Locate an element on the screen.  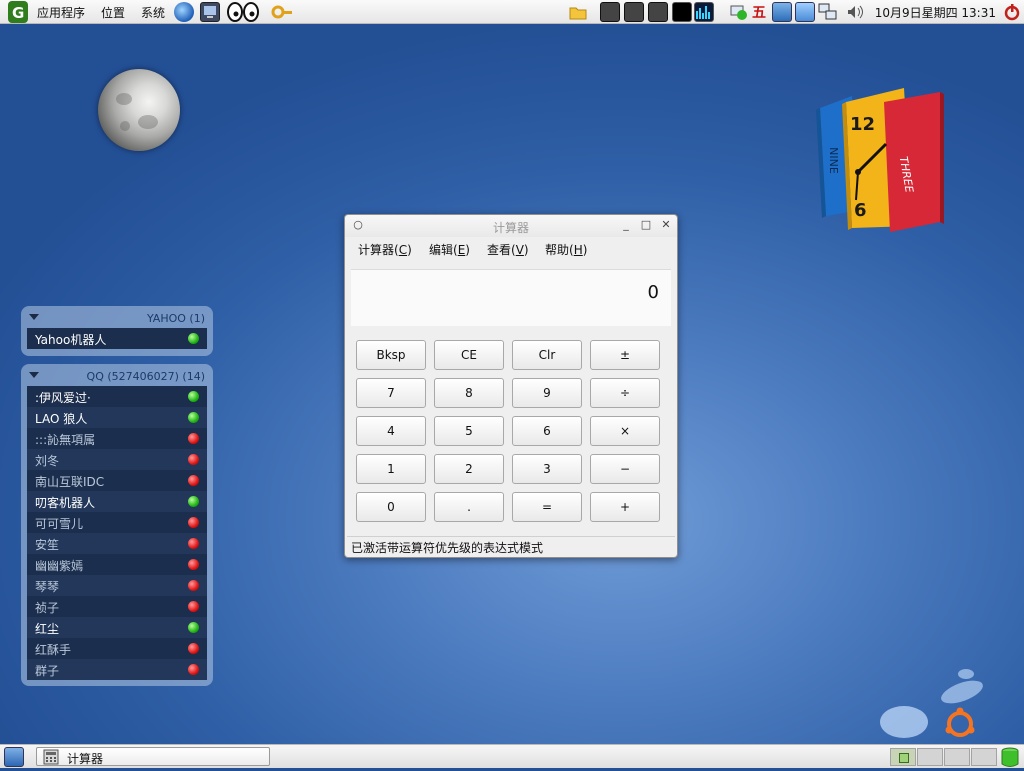
calculator-display: 0 is located at coordinates (511, 297).